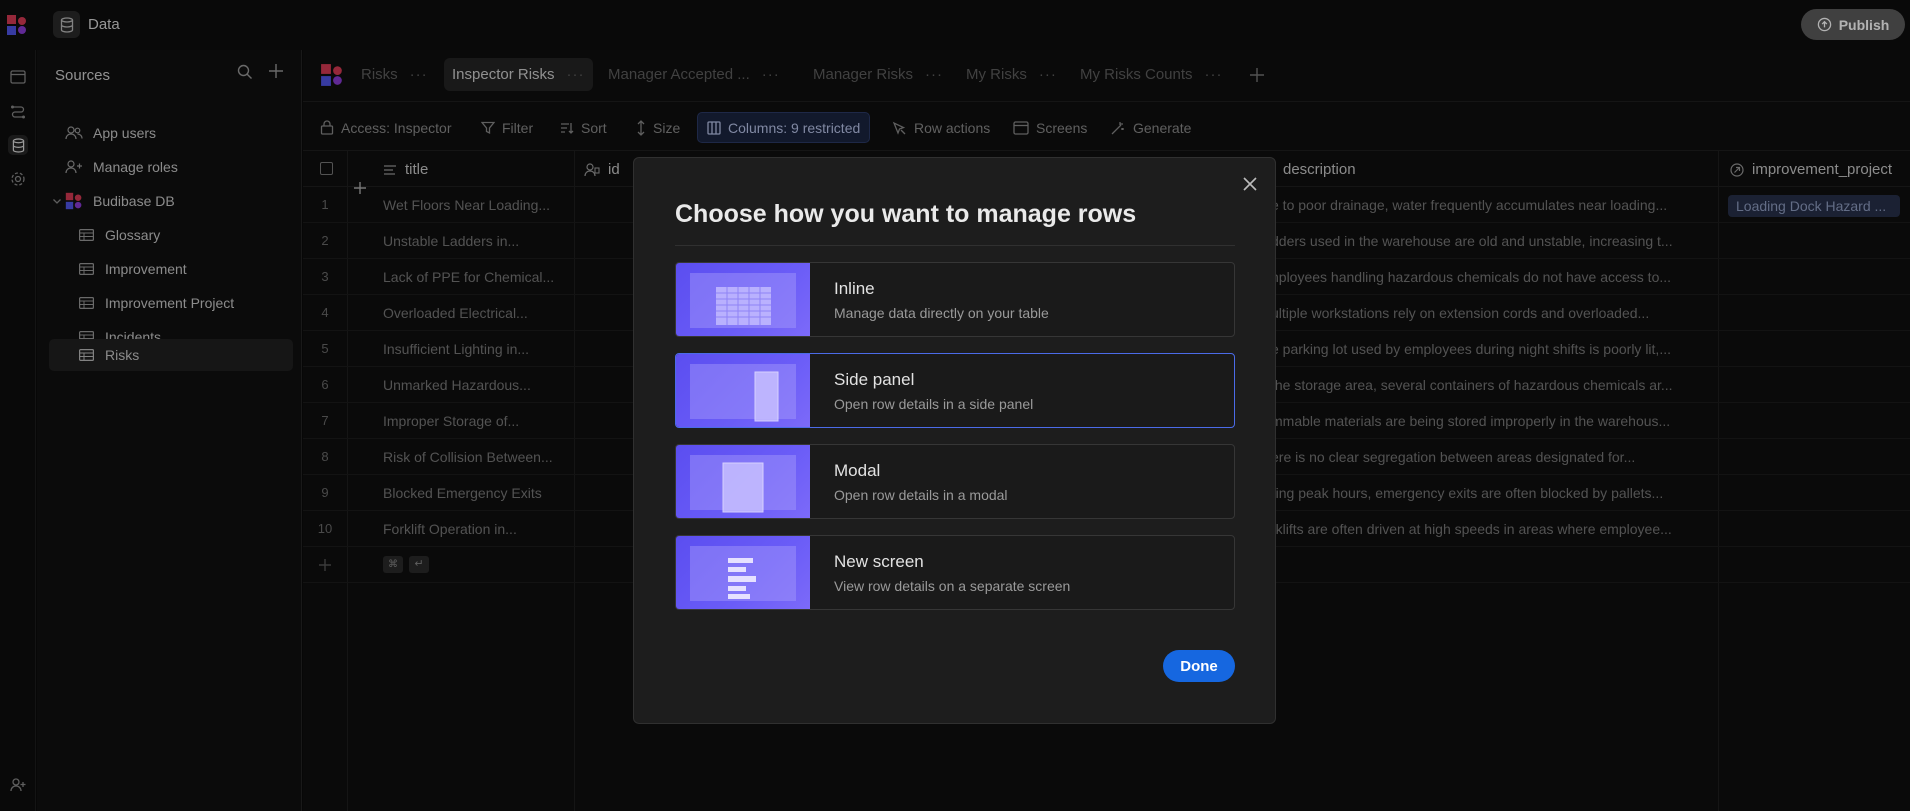  I want to click on divider, so click(955, 245).